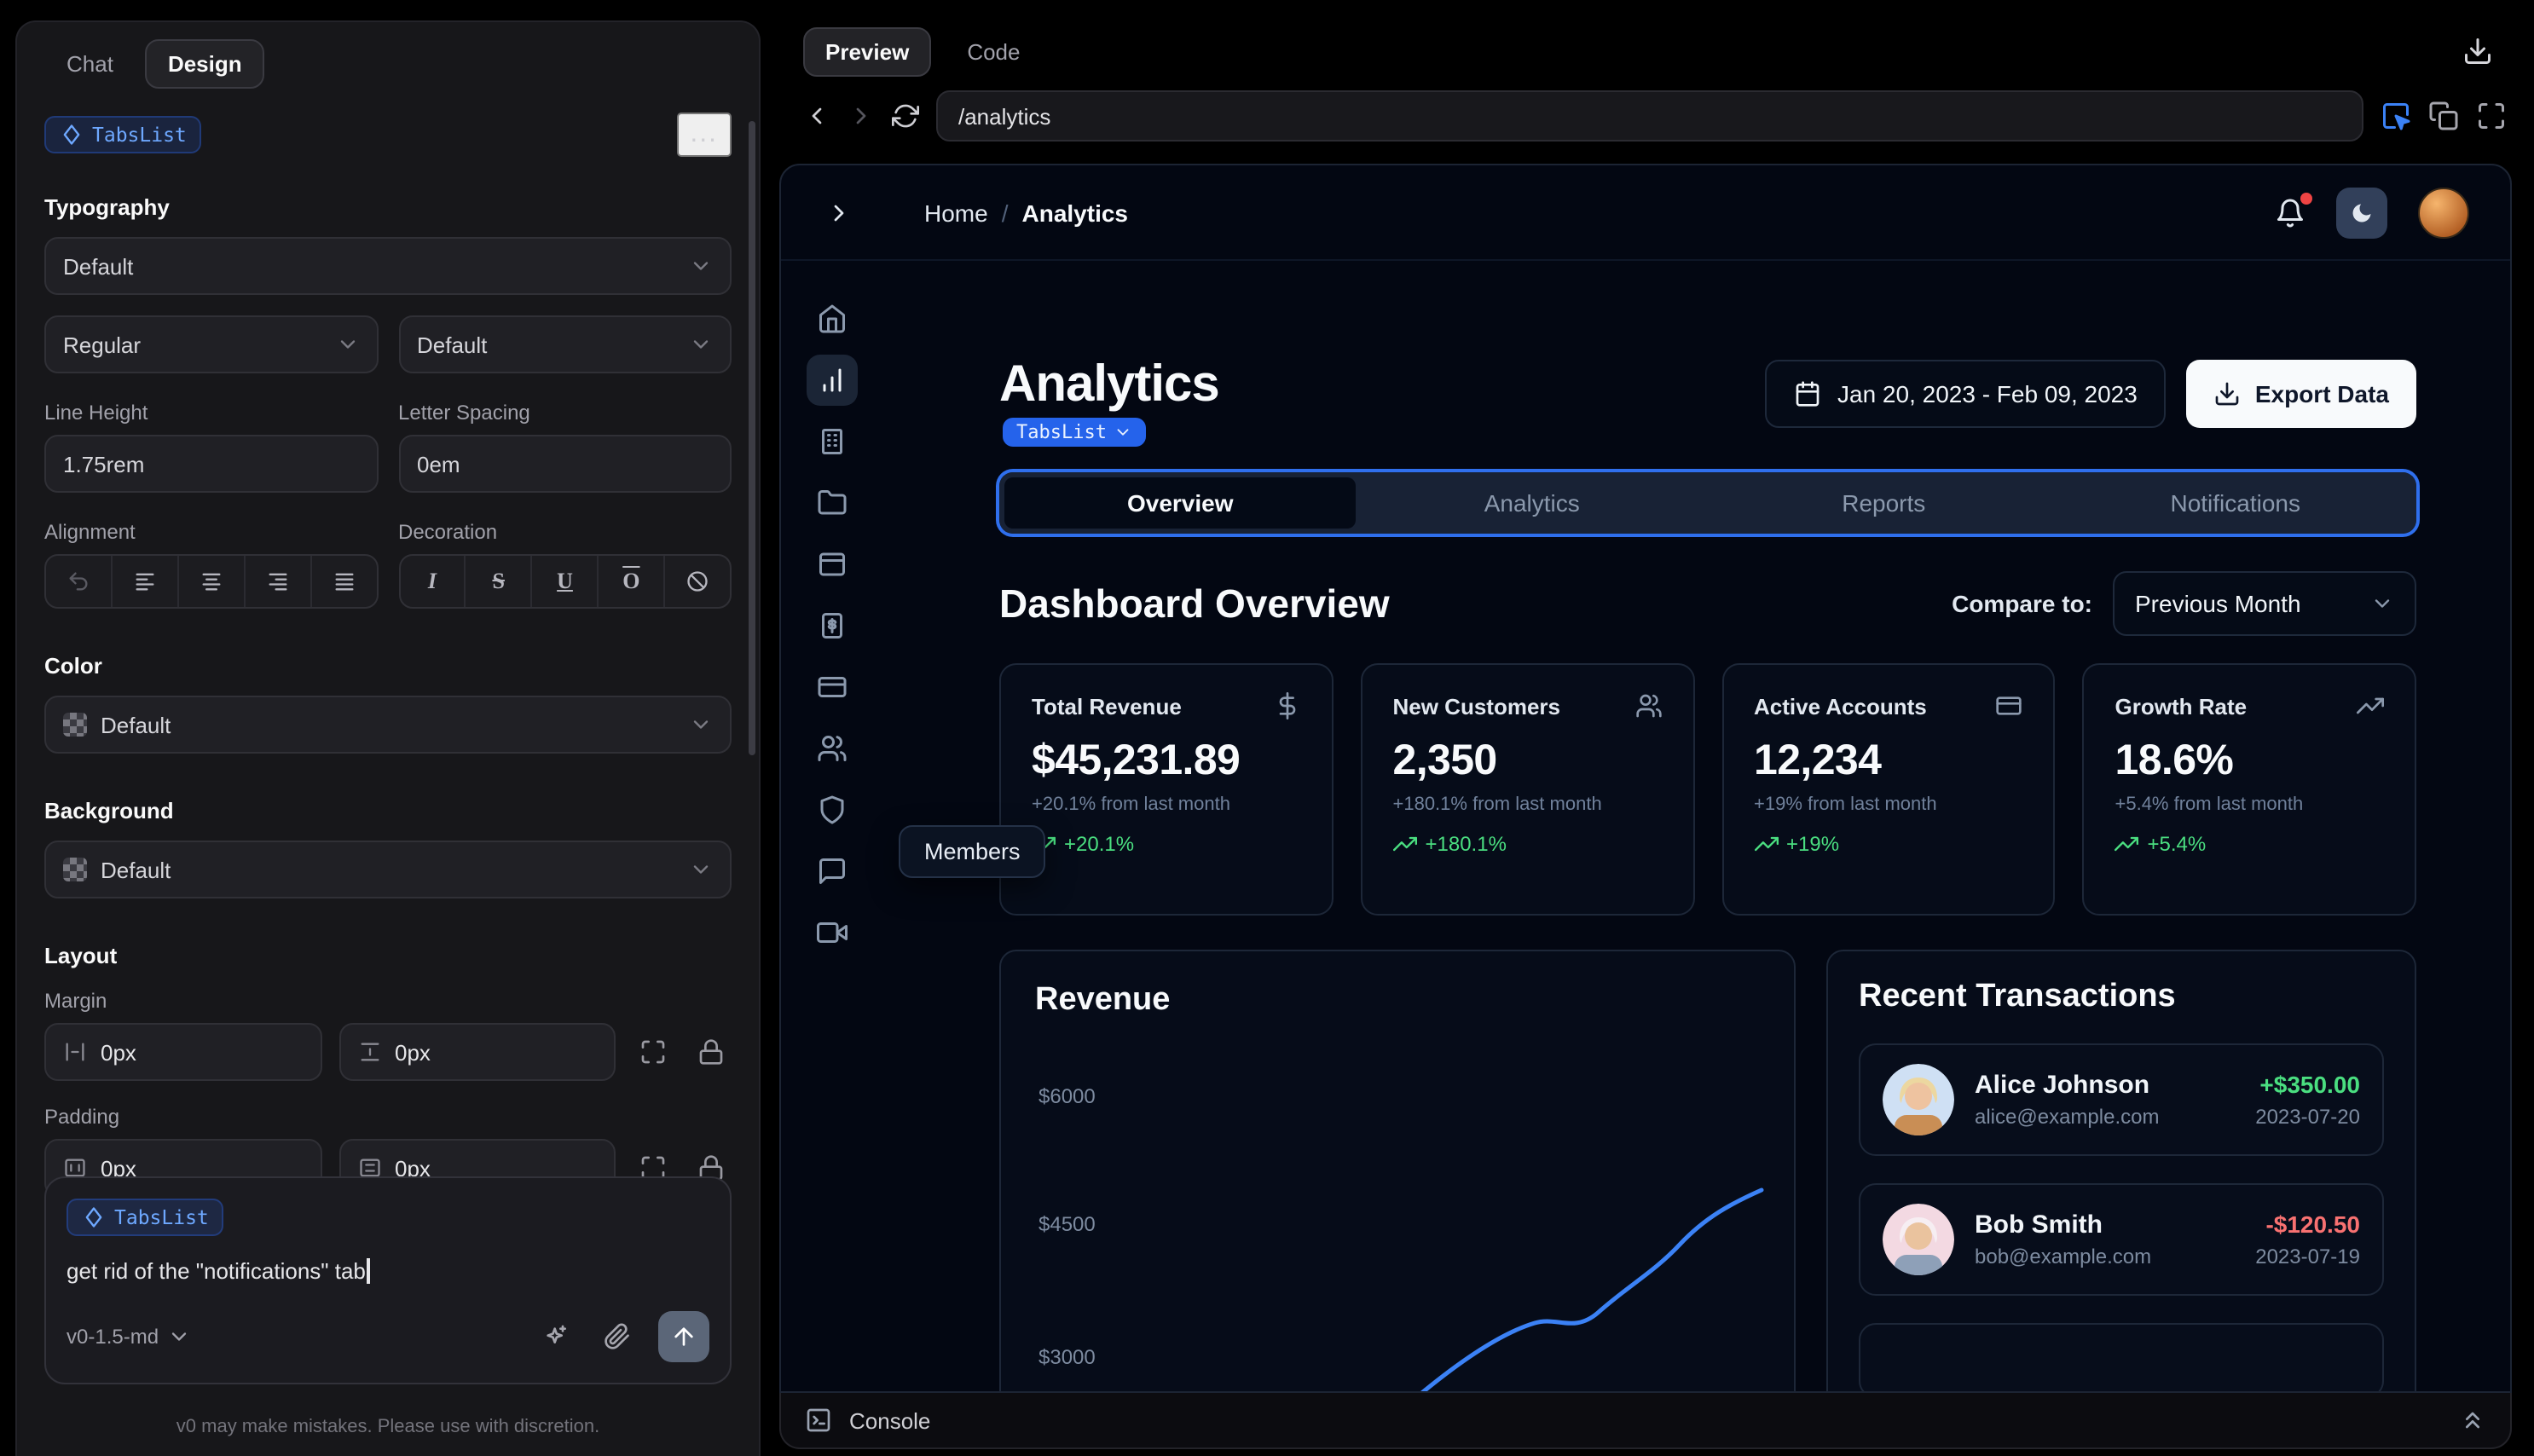 The height and width of the screenshot is (1456, 2534). I want to click on chevron-down-icon, so click(1123, 432).